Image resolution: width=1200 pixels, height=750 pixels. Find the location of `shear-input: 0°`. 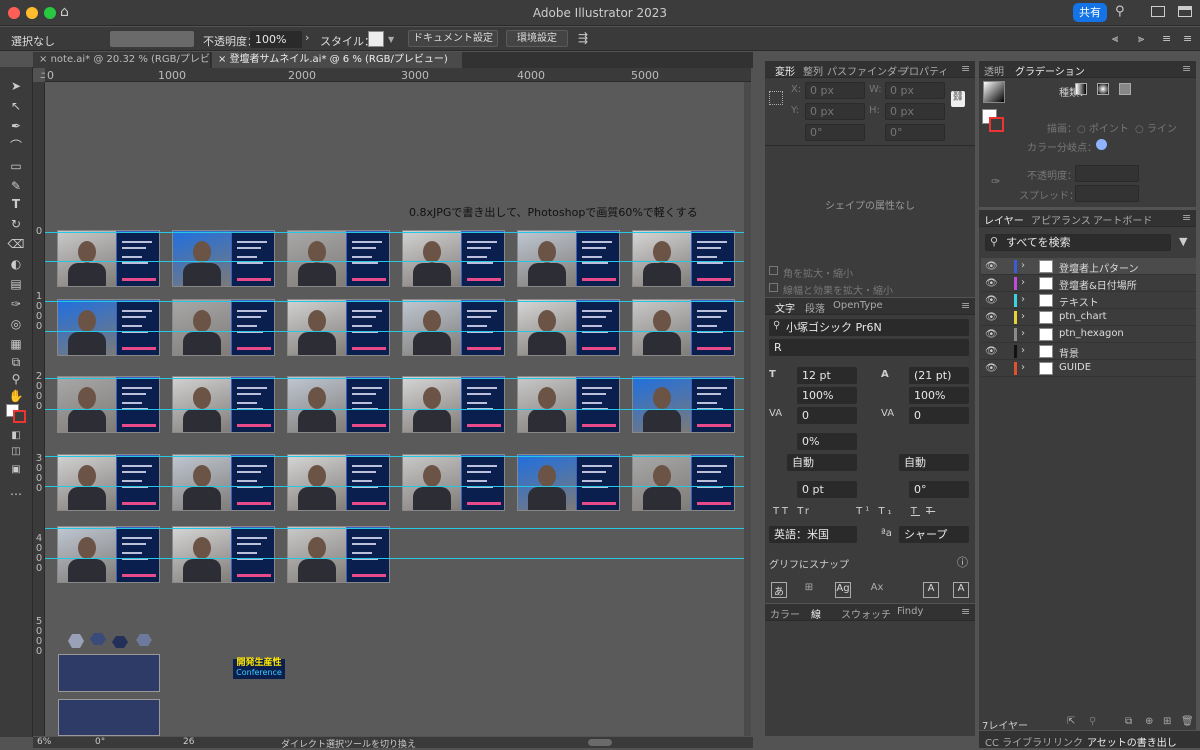

shear-input: 0° is located at coordinates (915, 132).